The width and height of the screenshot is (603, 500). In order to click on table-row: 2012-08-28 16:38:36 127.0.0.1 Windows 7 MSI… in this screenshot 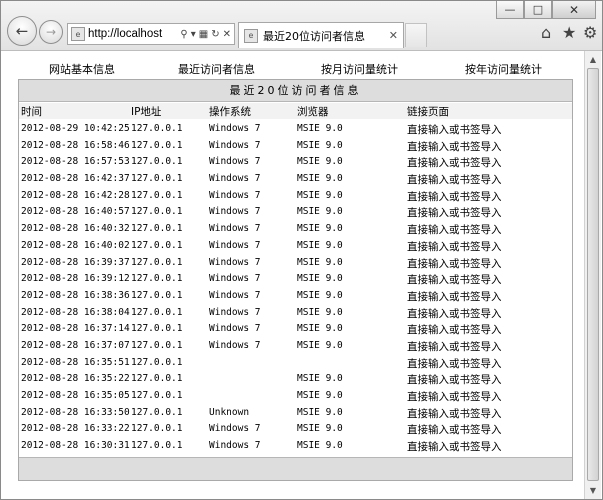, I will do `click(295, 297)`.